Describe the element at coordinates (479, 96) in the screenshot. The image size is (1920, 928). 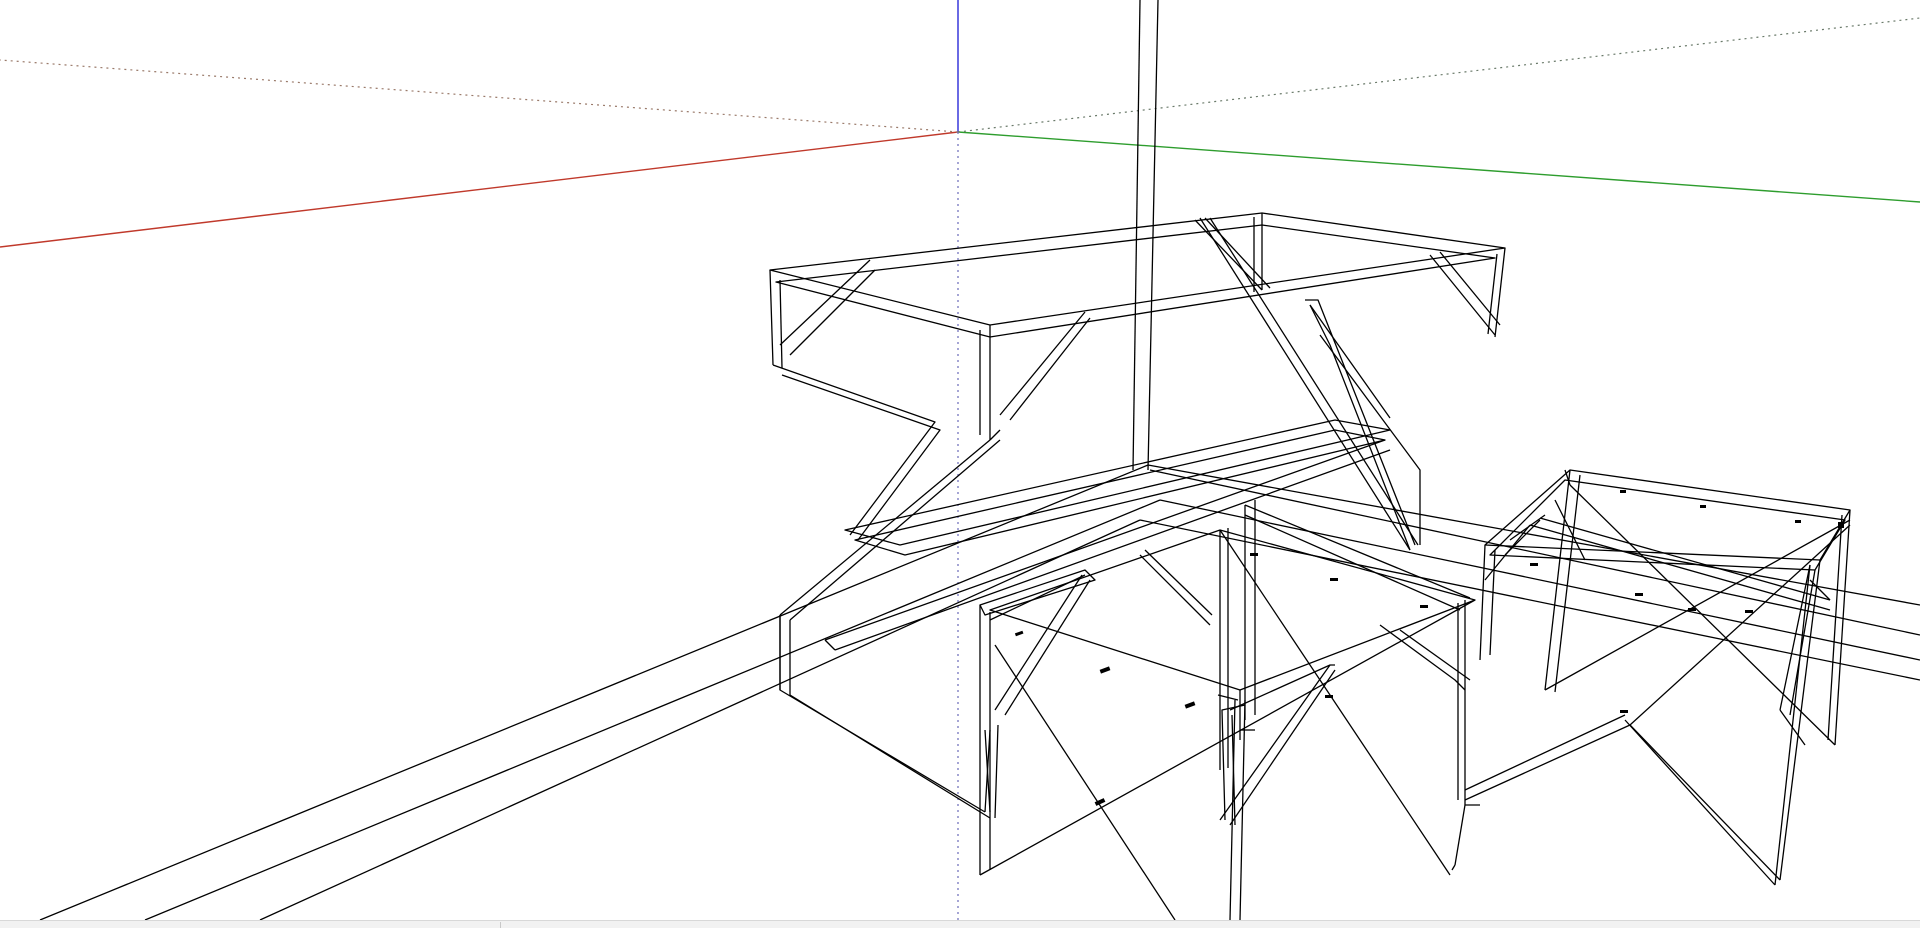
I see `red-axis-negative` at that location.